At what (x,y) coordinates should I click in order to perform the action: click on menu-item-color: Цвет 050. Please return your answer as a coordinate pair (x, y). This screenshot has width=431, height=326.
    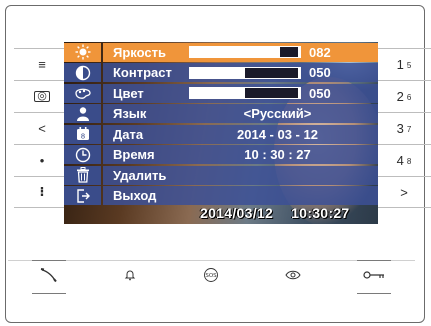
    Looking at the image, I should click on (221, 93).